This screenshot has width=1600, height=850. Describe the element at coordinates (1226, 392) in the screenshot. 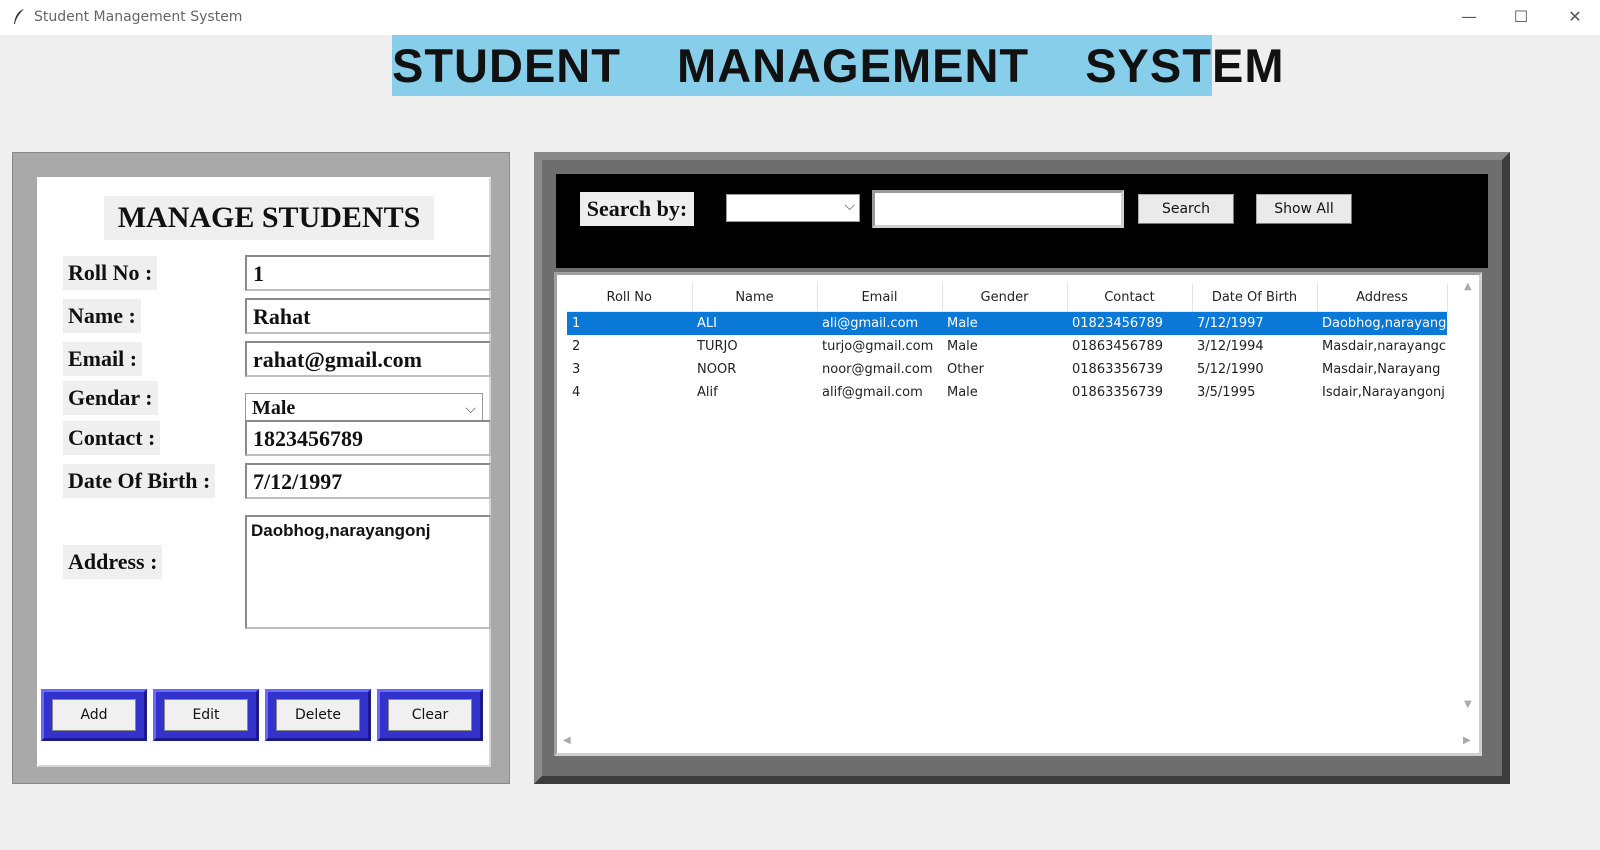

I see `table-cell: 3/5/1995` at that location.